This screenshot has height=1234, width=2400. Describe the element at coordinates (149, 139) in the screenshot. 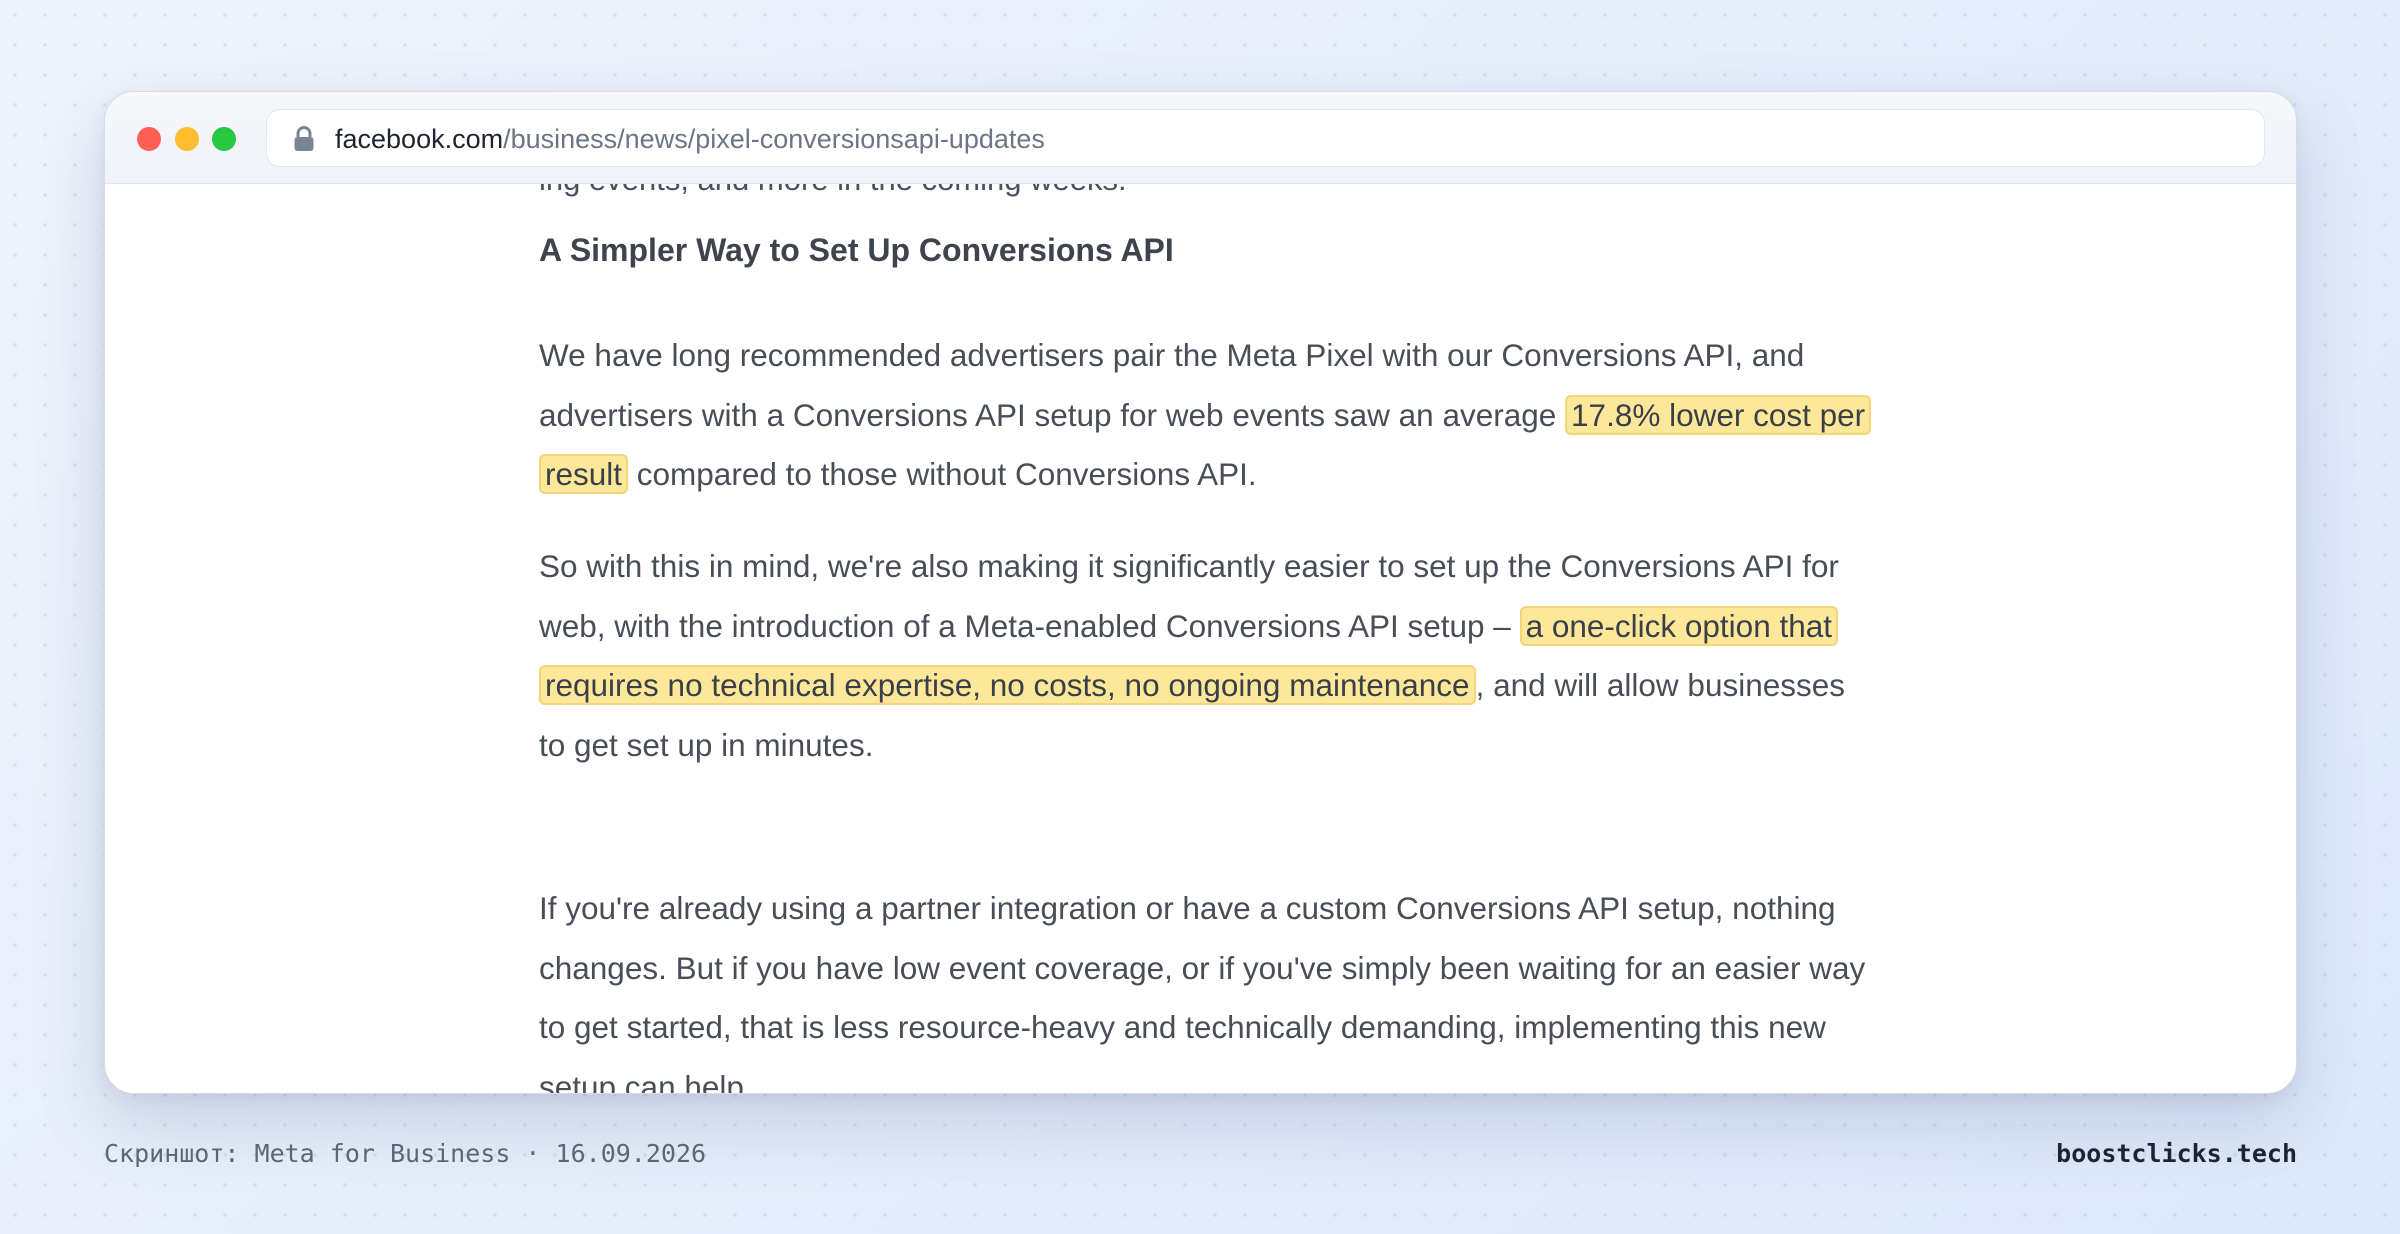

I see `close-window-button` at that location.